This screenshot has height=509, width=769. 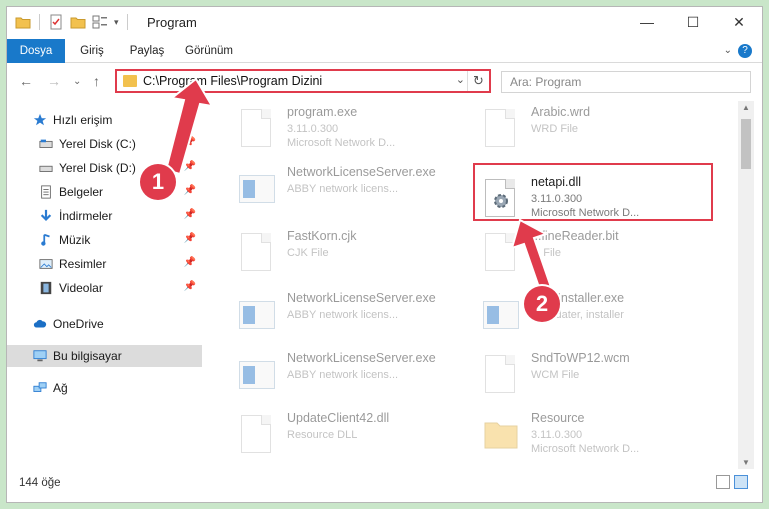 What do you see at coordinates (104, 356) in the screenshot?
I see `nav-this-pc: Bu bilgisayar` at bounding box center [104, 356].